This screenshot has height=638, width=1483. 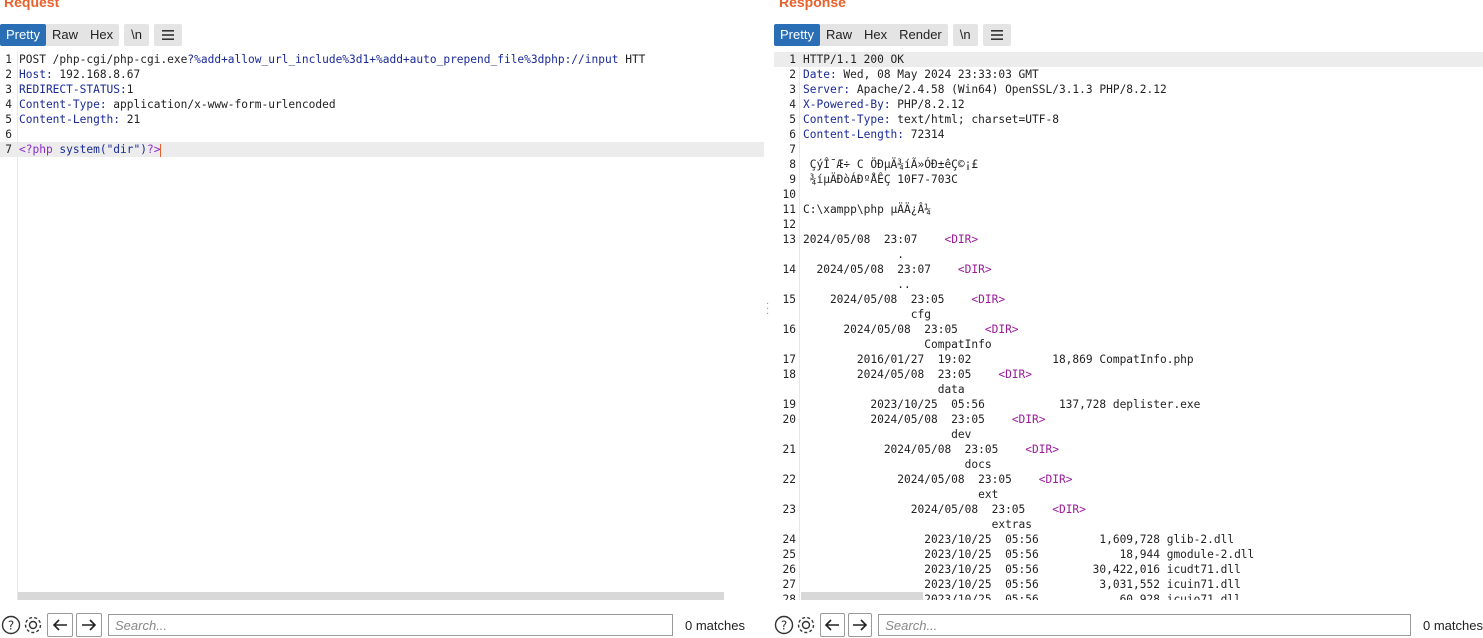 I want to click on request-menu-button, so click(x=167, y=35).